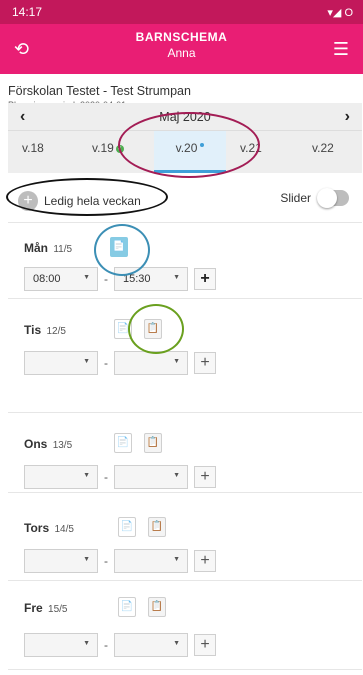 The height and width of the screenshot is (675, 363). What do you see at coordinates (181, 12) in the screenshot?
I see `status-bar: 14:17 ▾◢ O` at bounding box center [181, 12].